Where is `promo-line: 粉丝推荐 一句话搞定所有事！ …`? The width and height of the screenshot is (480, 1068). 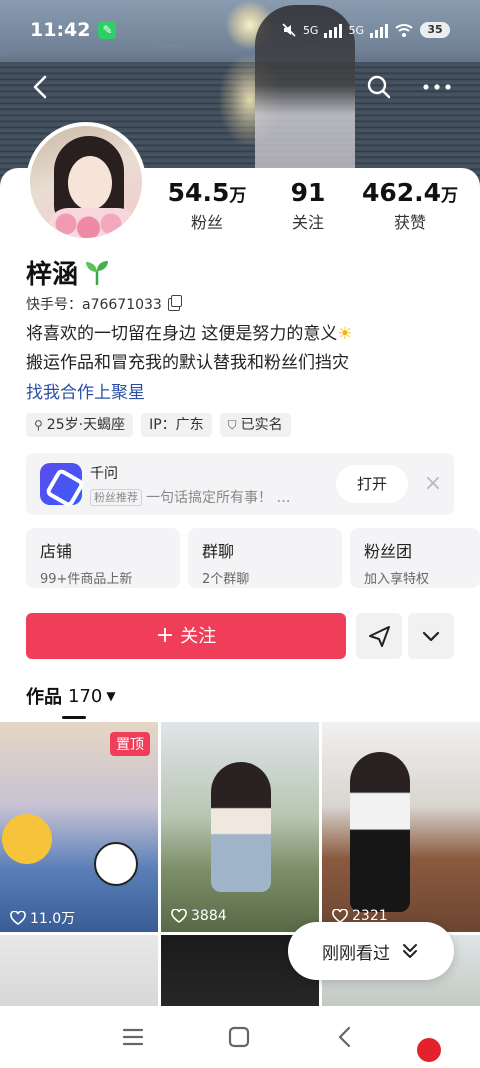 promo-line: 粉丝推荐 一句话搞定所有事！ … is located at coordinates (190, 497).